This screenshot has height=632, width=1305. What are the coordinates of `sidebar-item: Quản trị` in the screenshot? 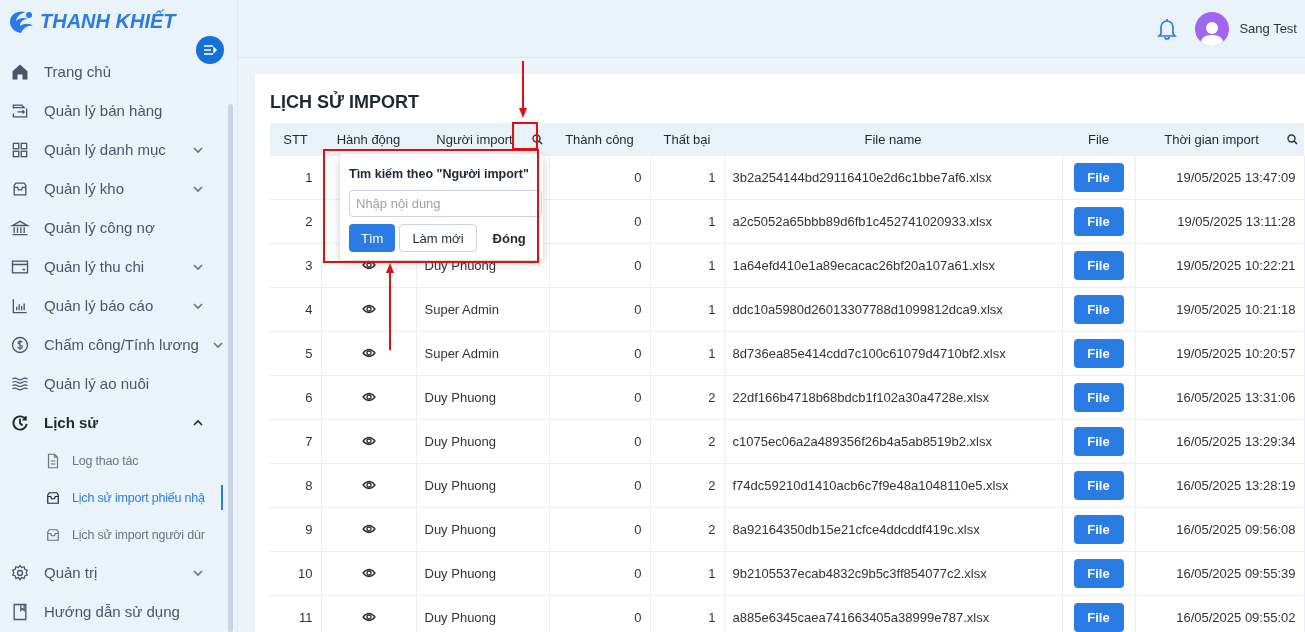 It's located at (114, 572).